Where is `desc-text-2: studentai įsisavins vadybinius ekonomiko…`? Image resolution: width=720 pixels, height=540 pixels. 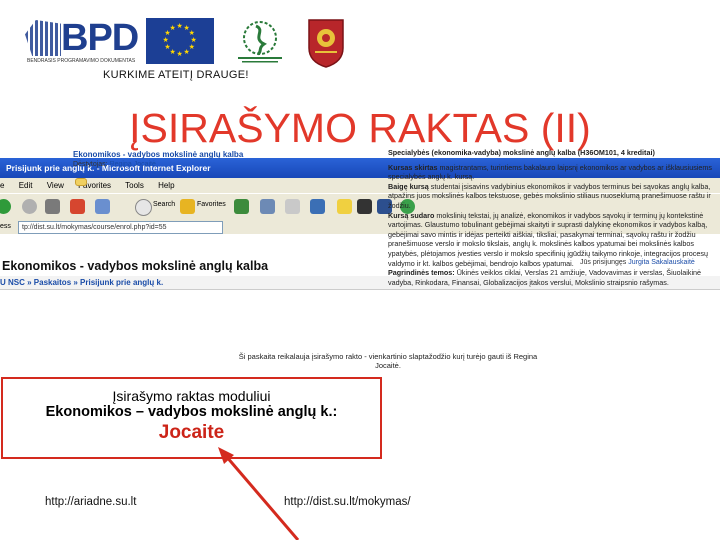
desc-text-2: studentai įsisavins vadybinius ekonomiko… is located at coordinates (549, 195).